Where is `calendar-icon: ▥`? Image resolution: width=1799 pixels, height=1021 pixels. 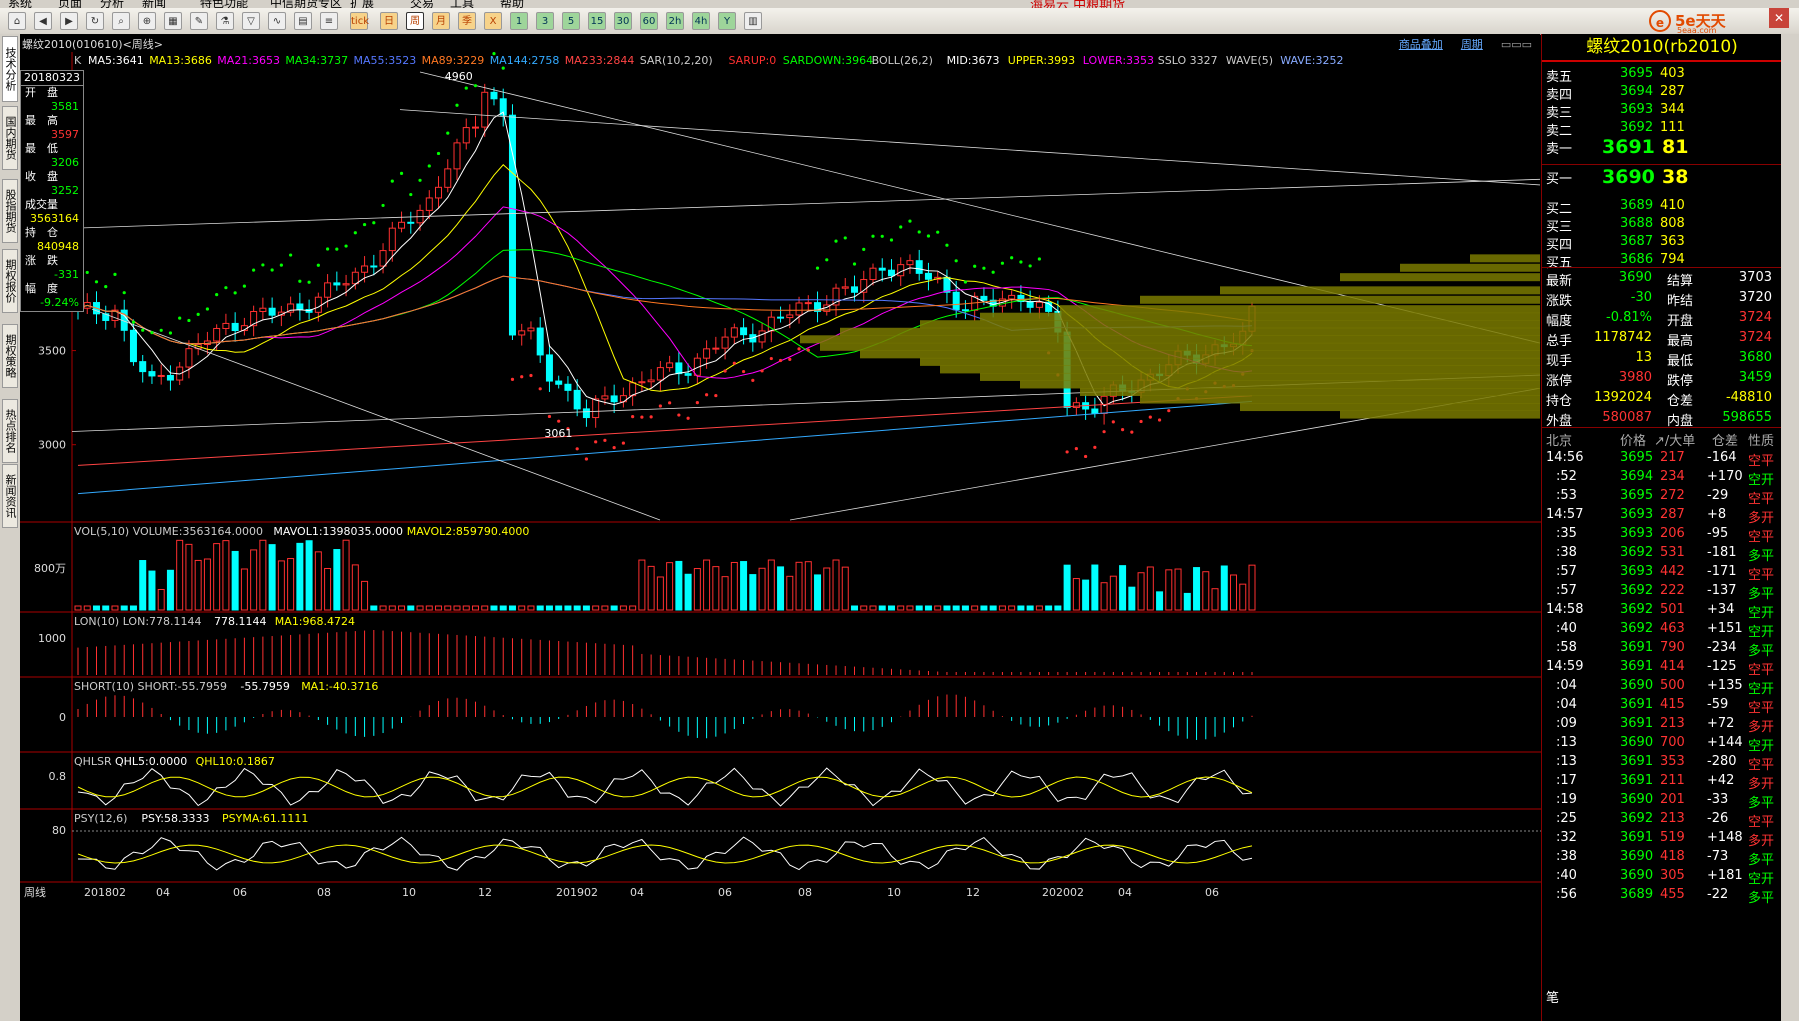
calendar-icon: ▥ is located at coordinates (753, 21).